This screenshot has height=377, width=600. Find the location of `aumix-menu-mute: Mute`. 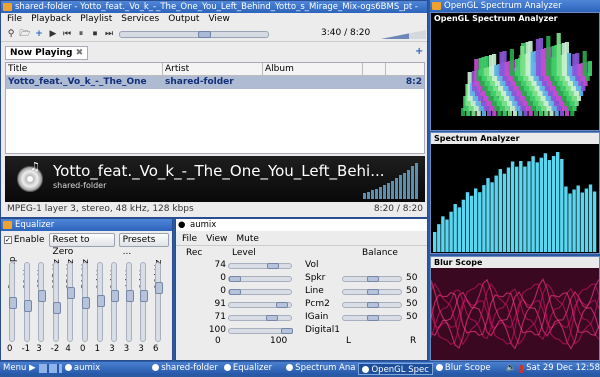

aumix-menu-mute: Mute is located at coordinates (247, 239).